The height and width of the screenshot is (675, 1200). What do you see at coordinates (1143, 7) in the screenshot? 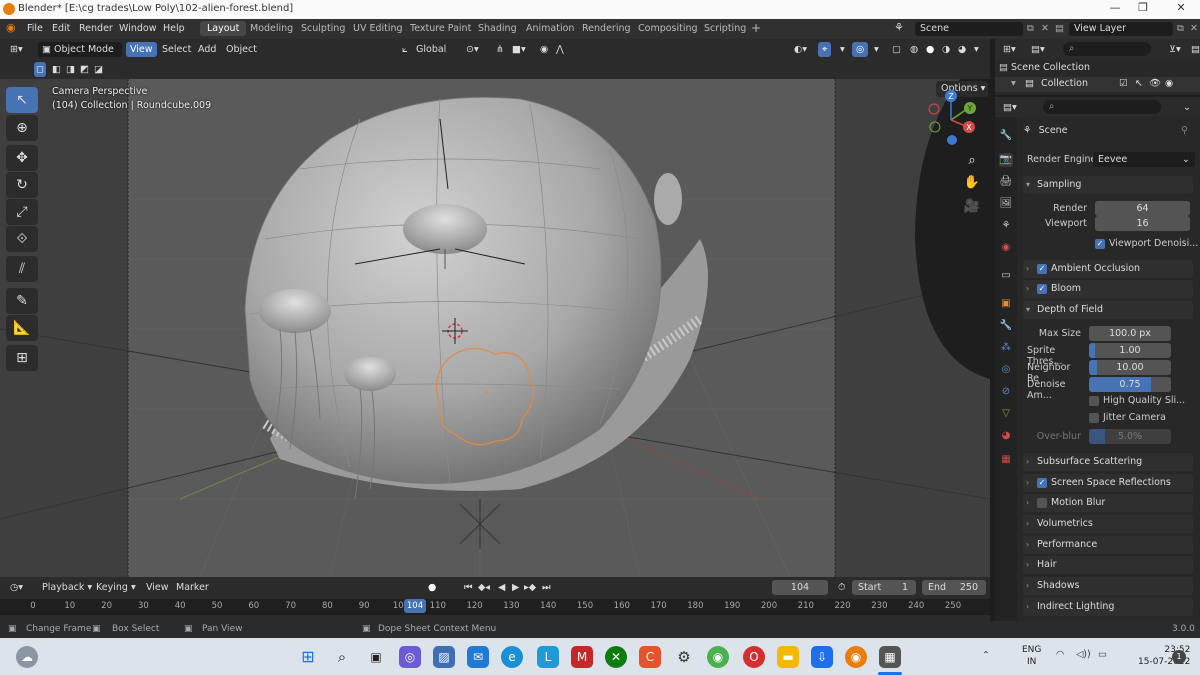
I see `maximize-button: ❐` at bounding box center [1143, 7].